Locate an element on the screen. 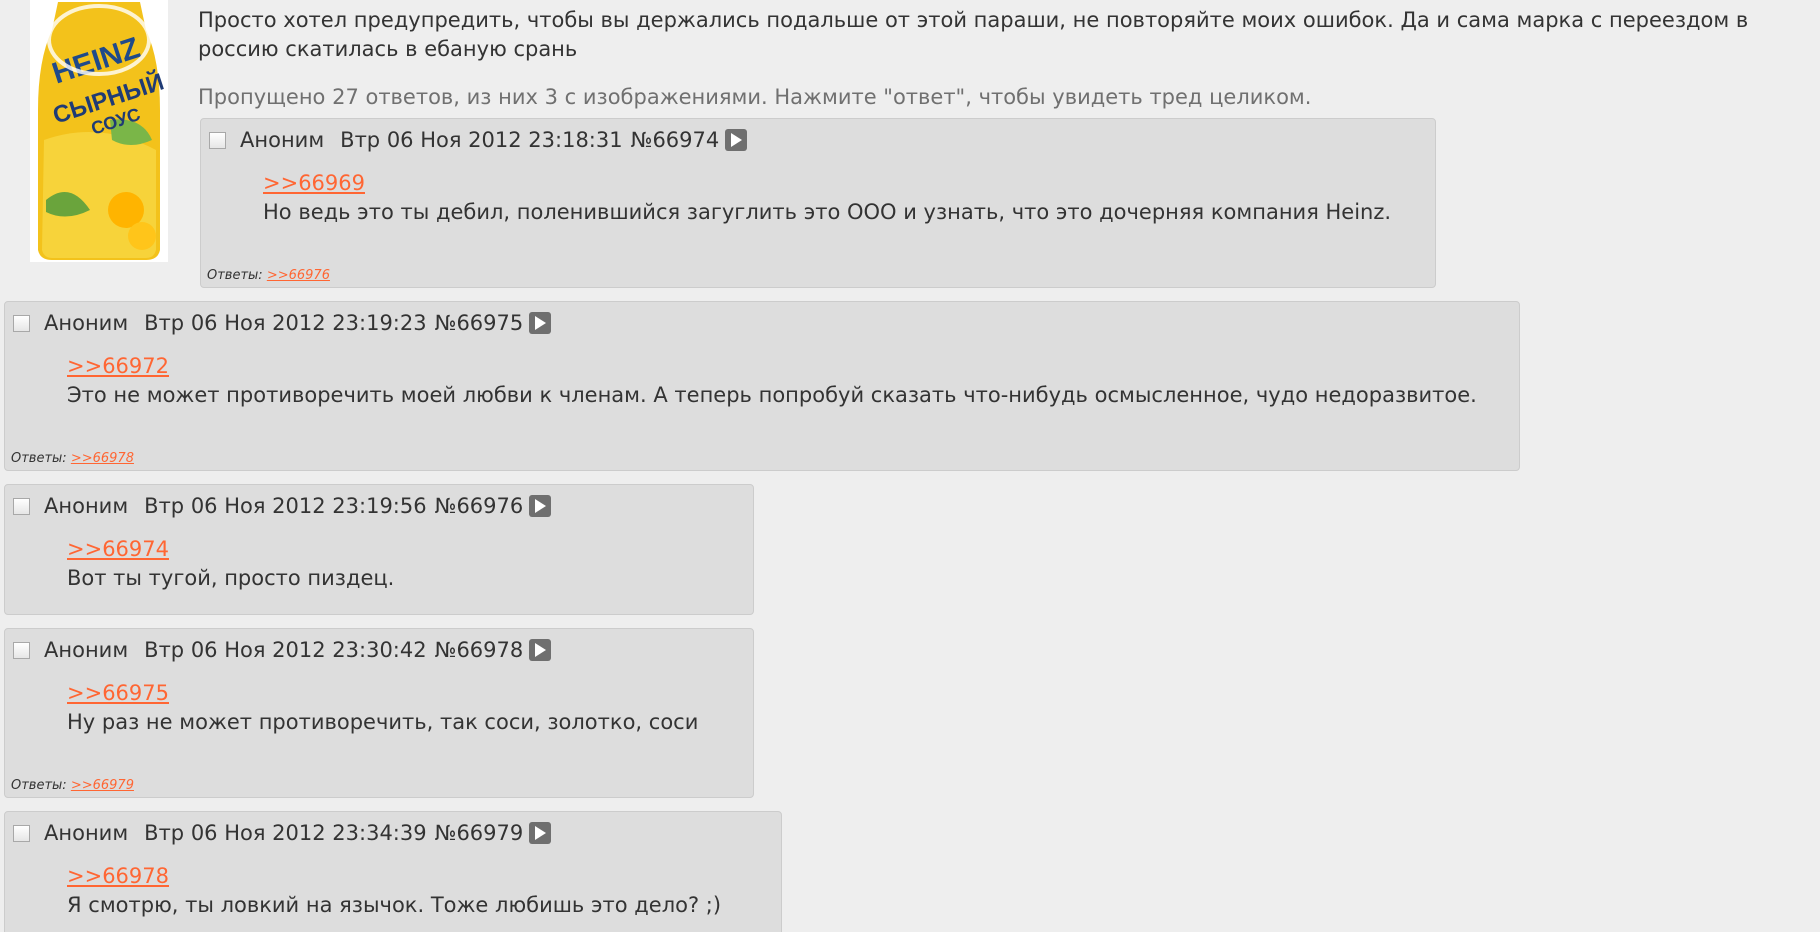 The height and width of the screenshot is (932, 1820). post-header: Аноним Втр 06 Ноя 2012 23:19:23 №66975 is located at coordinates (282, 323).